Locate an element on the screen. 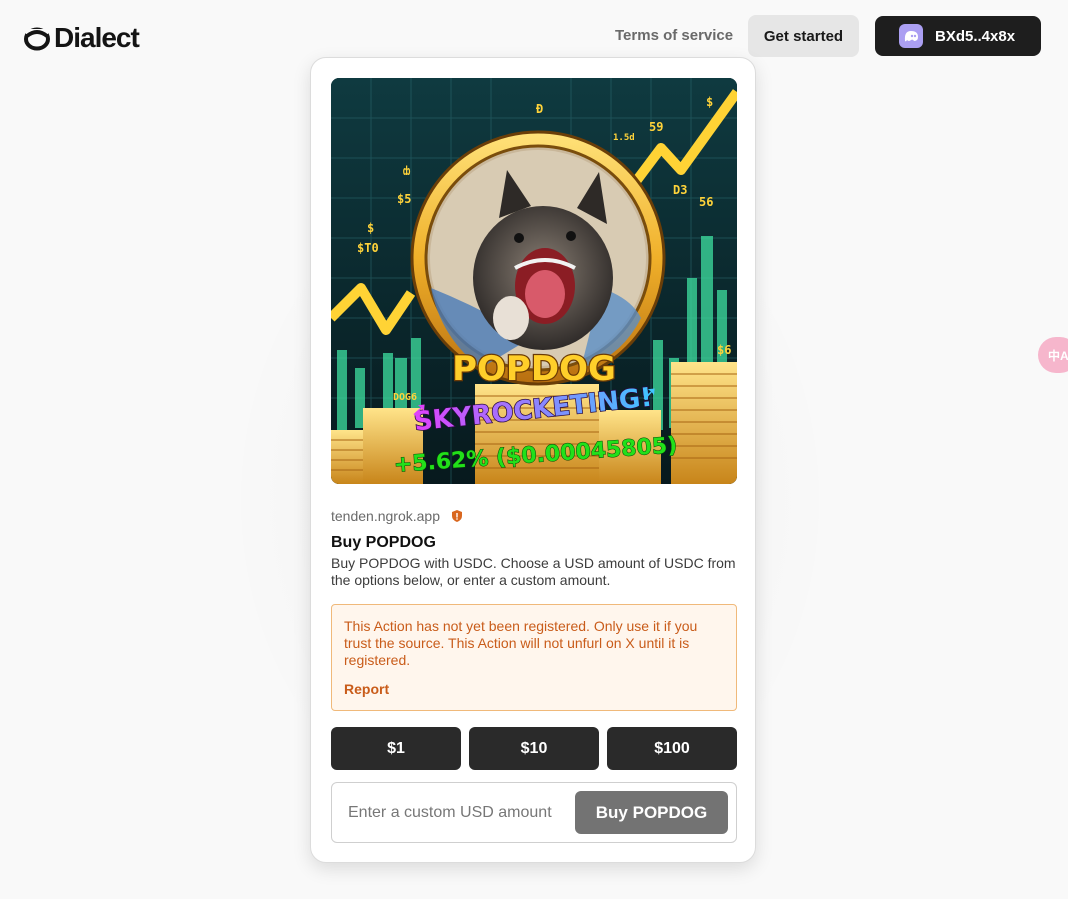 This screenshot has width=1068, height=899. wallet-button: BXd5..4x8x is located at coordinates (958, 36).